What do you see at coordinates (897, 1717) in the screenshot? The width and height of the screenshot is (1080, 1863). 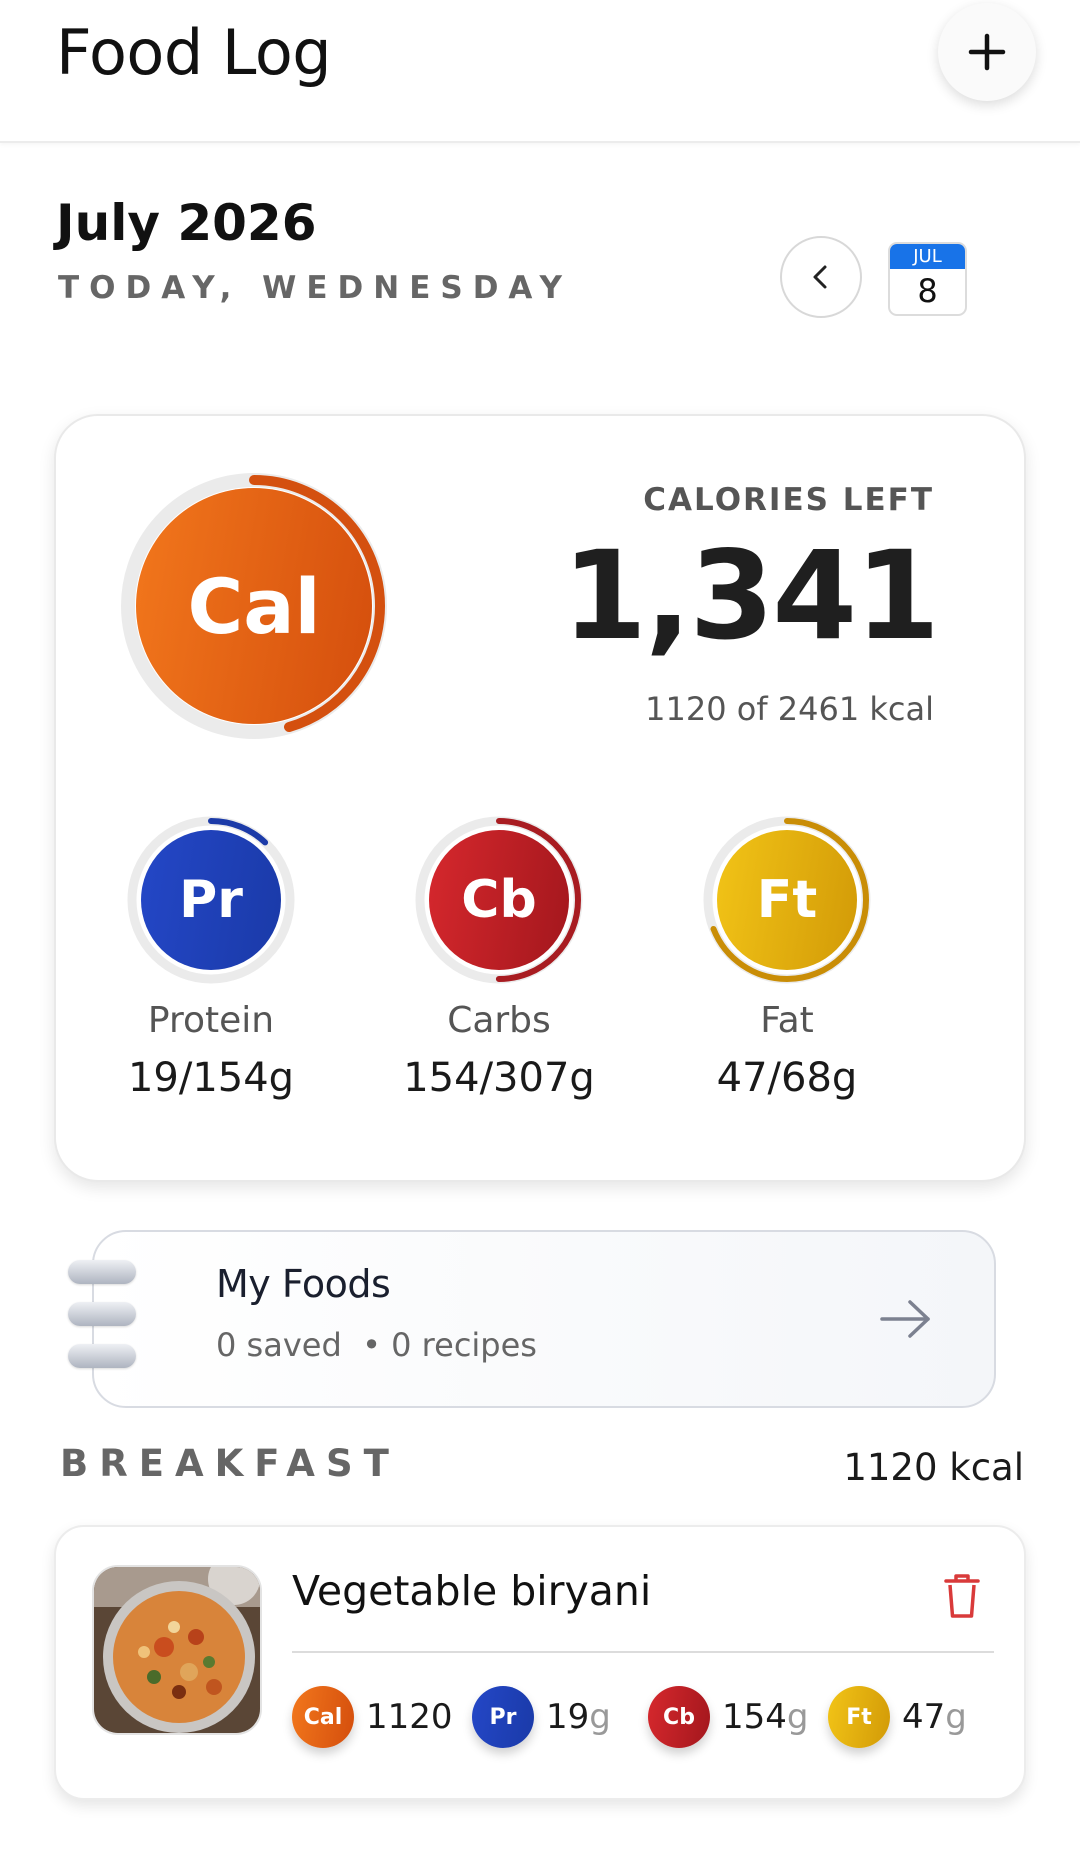 I see `chip-fat: Ft 47g` at bounding box center [897, 1717].